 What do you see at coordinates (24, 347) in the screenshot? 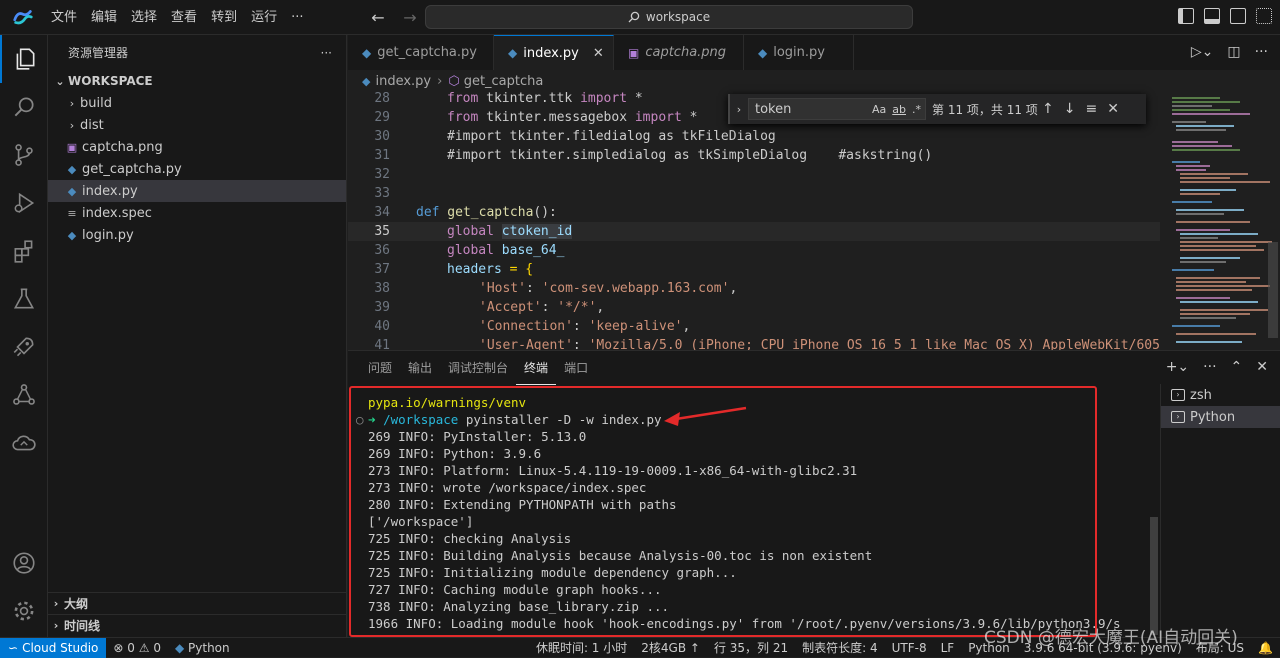
I see `deploy-rocket-icon` at bounding box center [24, 347].